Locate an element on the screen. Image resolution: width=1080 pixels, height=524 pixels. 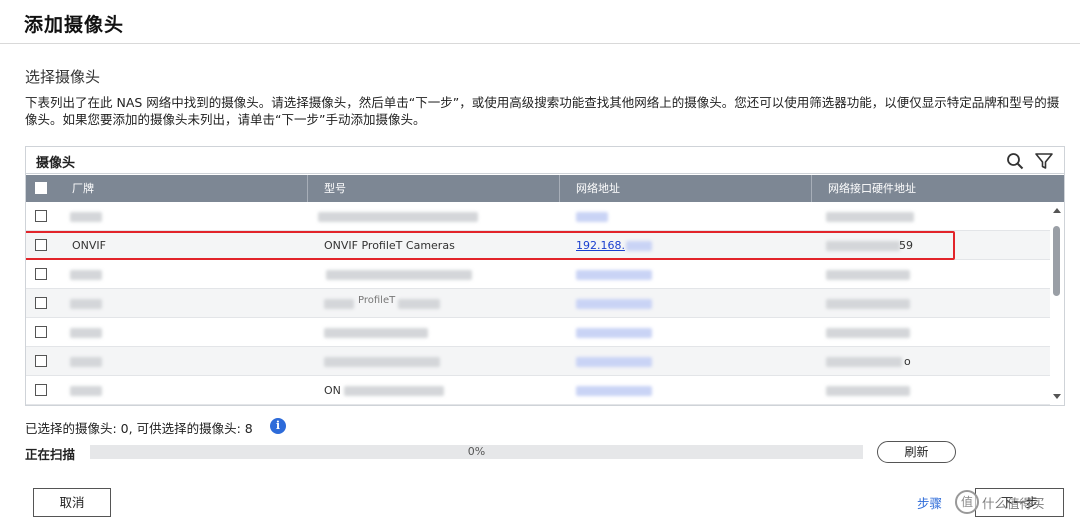
search-icon is located at coordinates (1015, 161).